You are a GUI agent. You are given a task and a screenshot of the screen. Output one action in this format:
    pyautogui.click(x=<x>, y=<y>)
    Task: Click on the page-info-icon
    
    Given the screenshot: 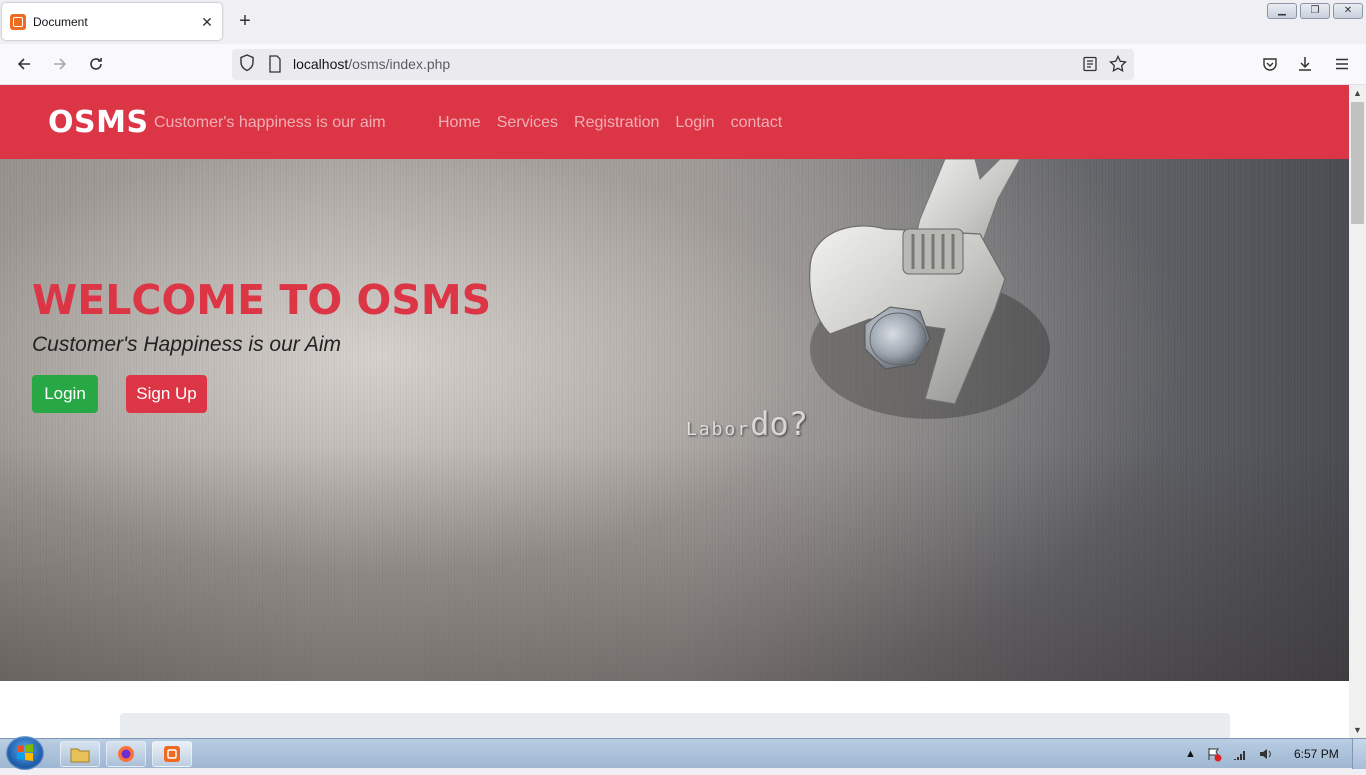 What is the action you would take?
    pyautogui.click(x=275, y=66)
    